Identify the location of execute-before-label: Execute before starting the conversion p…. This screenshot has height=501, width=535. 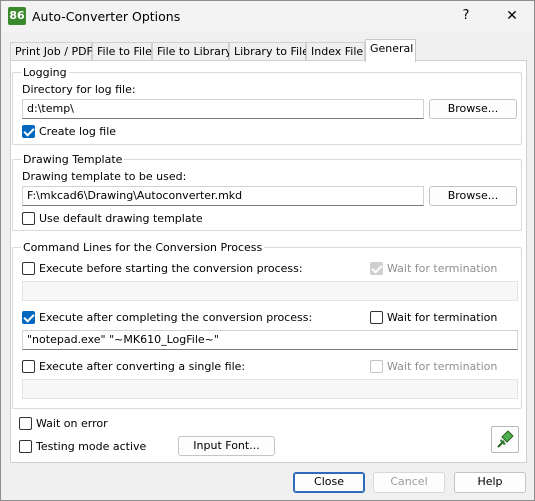
(171, 268).